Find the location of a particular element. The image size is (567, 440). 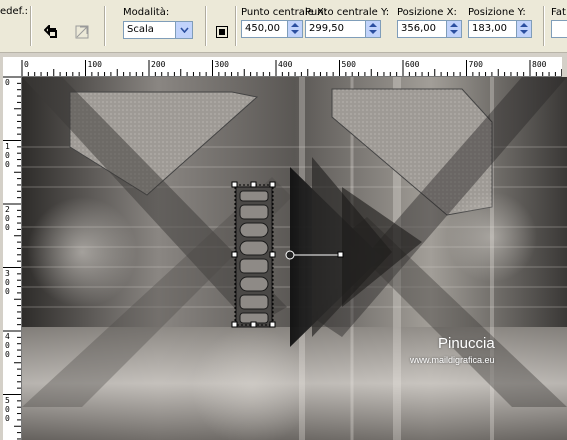

pos-x-field: 356,00 is located at coordinates (429, 29).